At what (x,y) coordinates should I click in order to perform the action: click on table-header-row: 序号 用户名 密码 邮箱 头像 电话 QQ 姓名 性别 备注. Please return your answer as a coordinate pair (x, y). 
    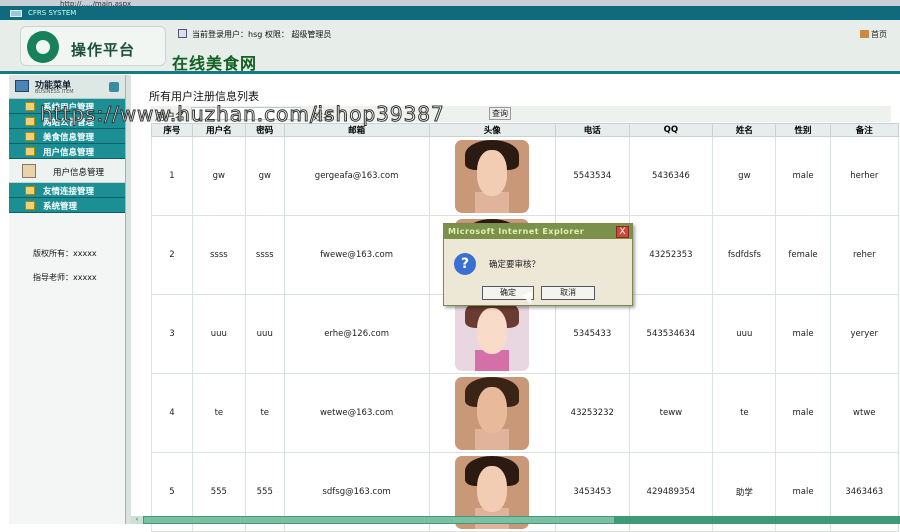
    Looking at the image, I should click on (525, 130).